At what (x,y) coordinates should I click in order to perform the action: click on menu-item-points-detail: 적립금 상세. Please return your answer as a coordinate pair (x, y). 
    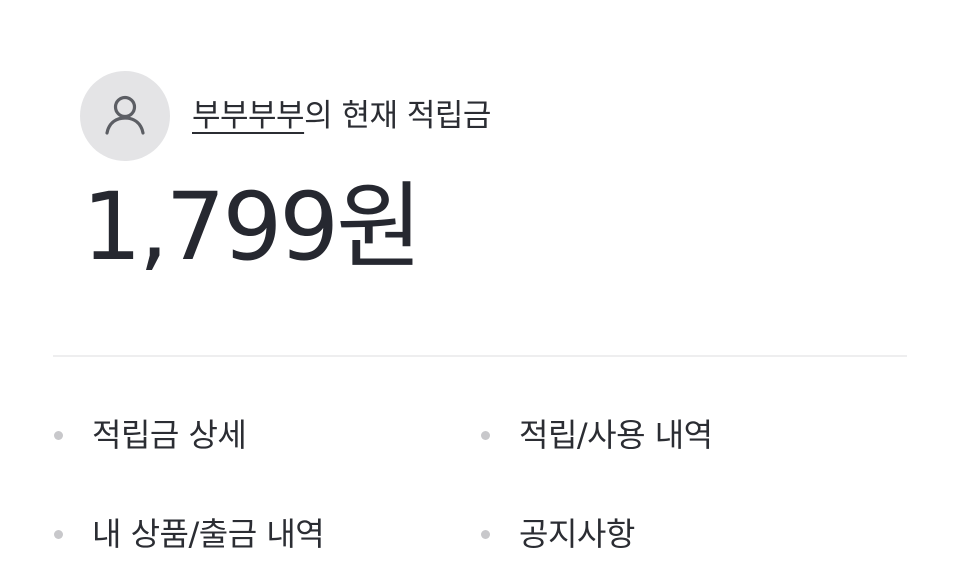
    Looking at the image, I should click on (150, 435).